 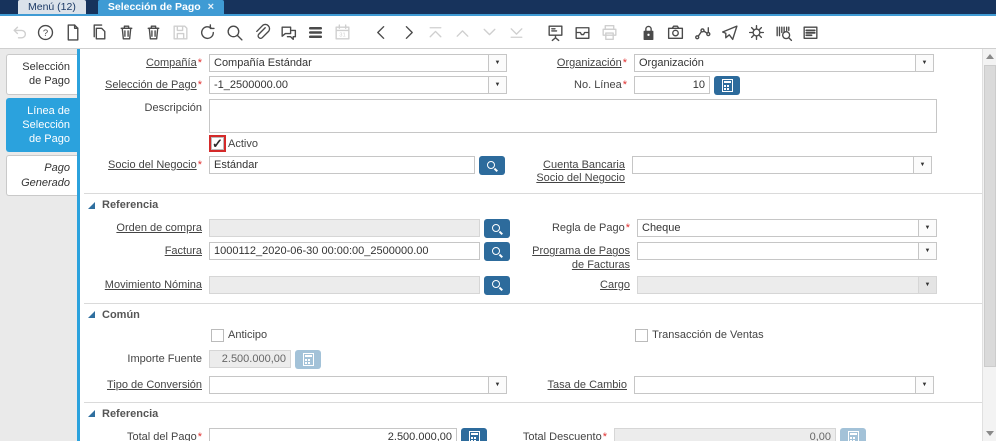 I want to click on copy-record-icon, so click(x=99, y=32).